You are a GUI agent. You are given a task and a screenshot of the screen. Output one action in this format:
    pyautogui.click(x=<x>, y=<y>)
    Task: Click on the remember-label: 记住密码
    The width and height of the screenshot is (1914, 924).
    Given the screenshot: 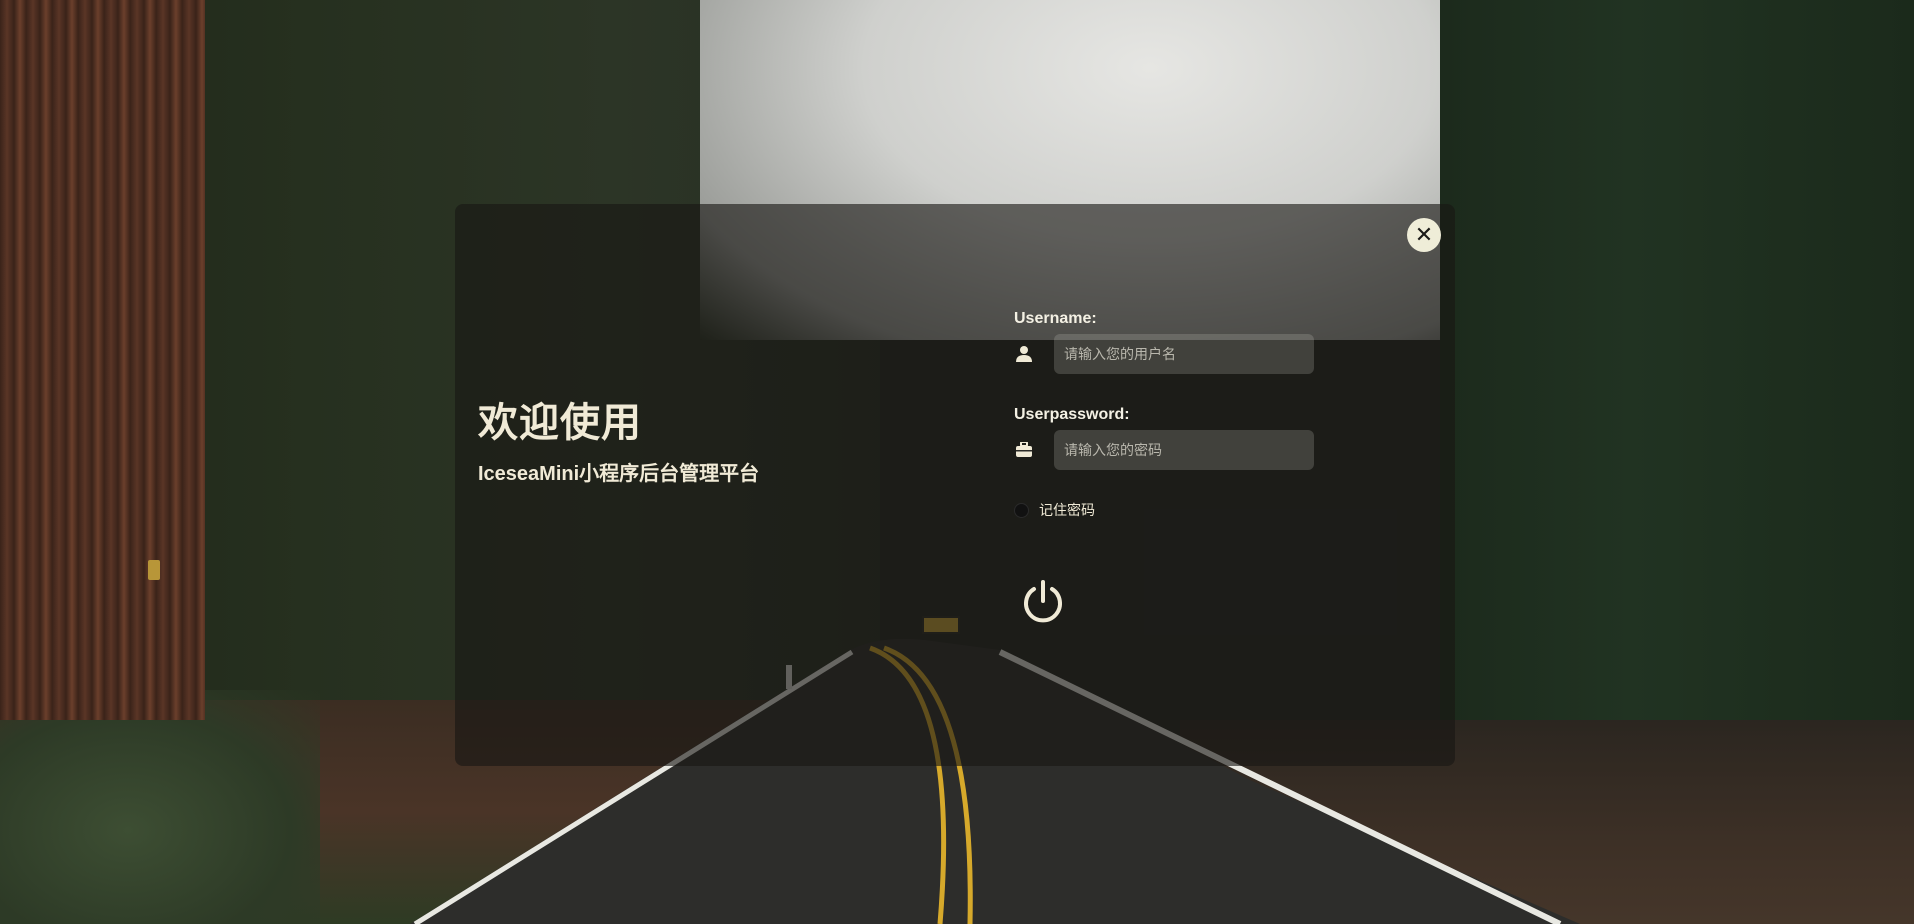 What is the action you would take?
    pyautogui.click(x=1067, y=510)
    